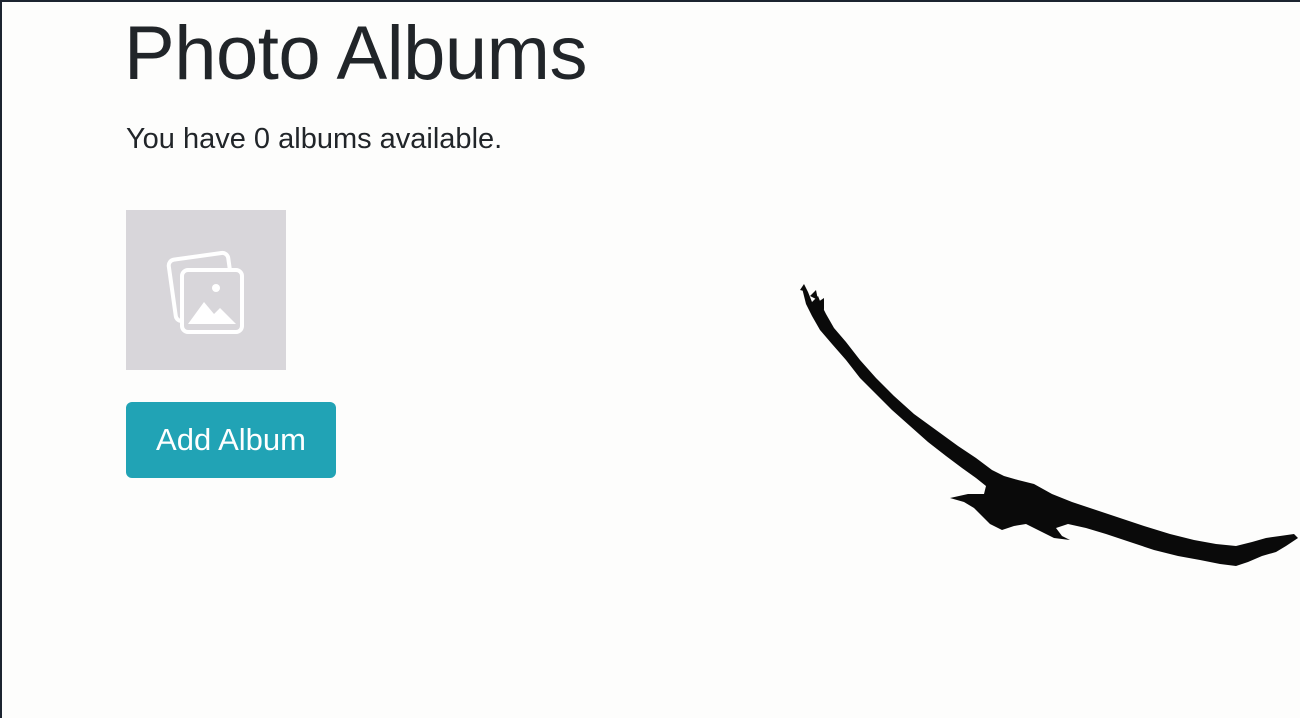 The width and height of the screenshot is (1300, 718). I want to click on window-left-edge, so click(1, 359).